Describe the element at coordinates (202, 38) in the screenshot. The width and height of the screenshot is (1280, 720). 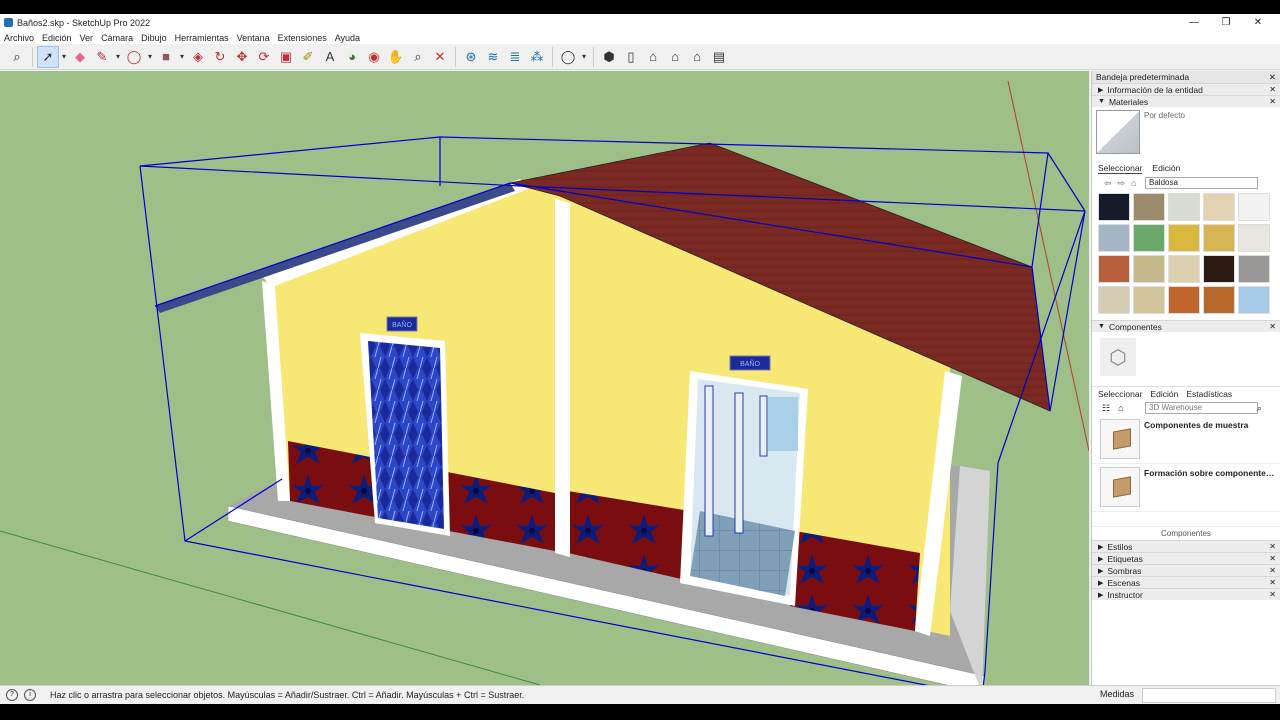
I see `menu-herramientas: Herramientas` at that location.